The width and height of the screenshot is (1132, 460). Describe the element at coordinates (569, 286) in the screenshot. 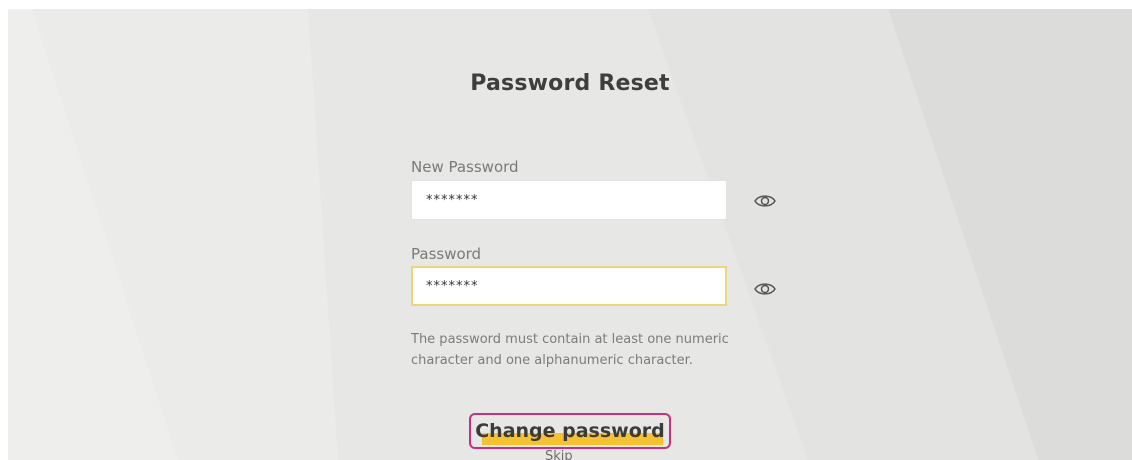

I see `password-input` at that location.